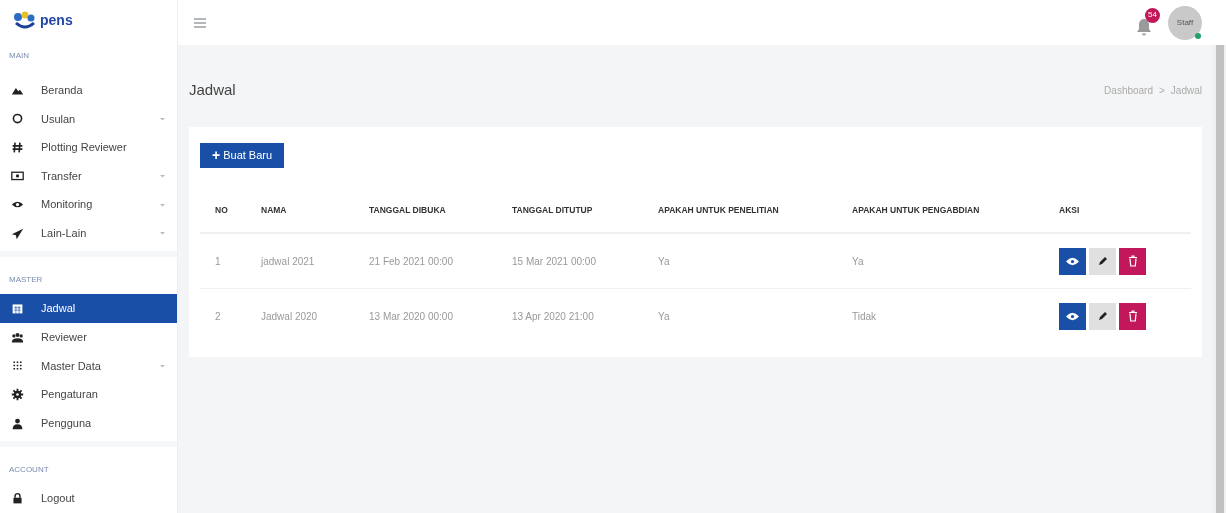 This screenshot has width=1226, height=513. What do you see at coordinates (223, 316) in the screenshot?
I see `table-cell: 2` at bounding box center [223, 316].